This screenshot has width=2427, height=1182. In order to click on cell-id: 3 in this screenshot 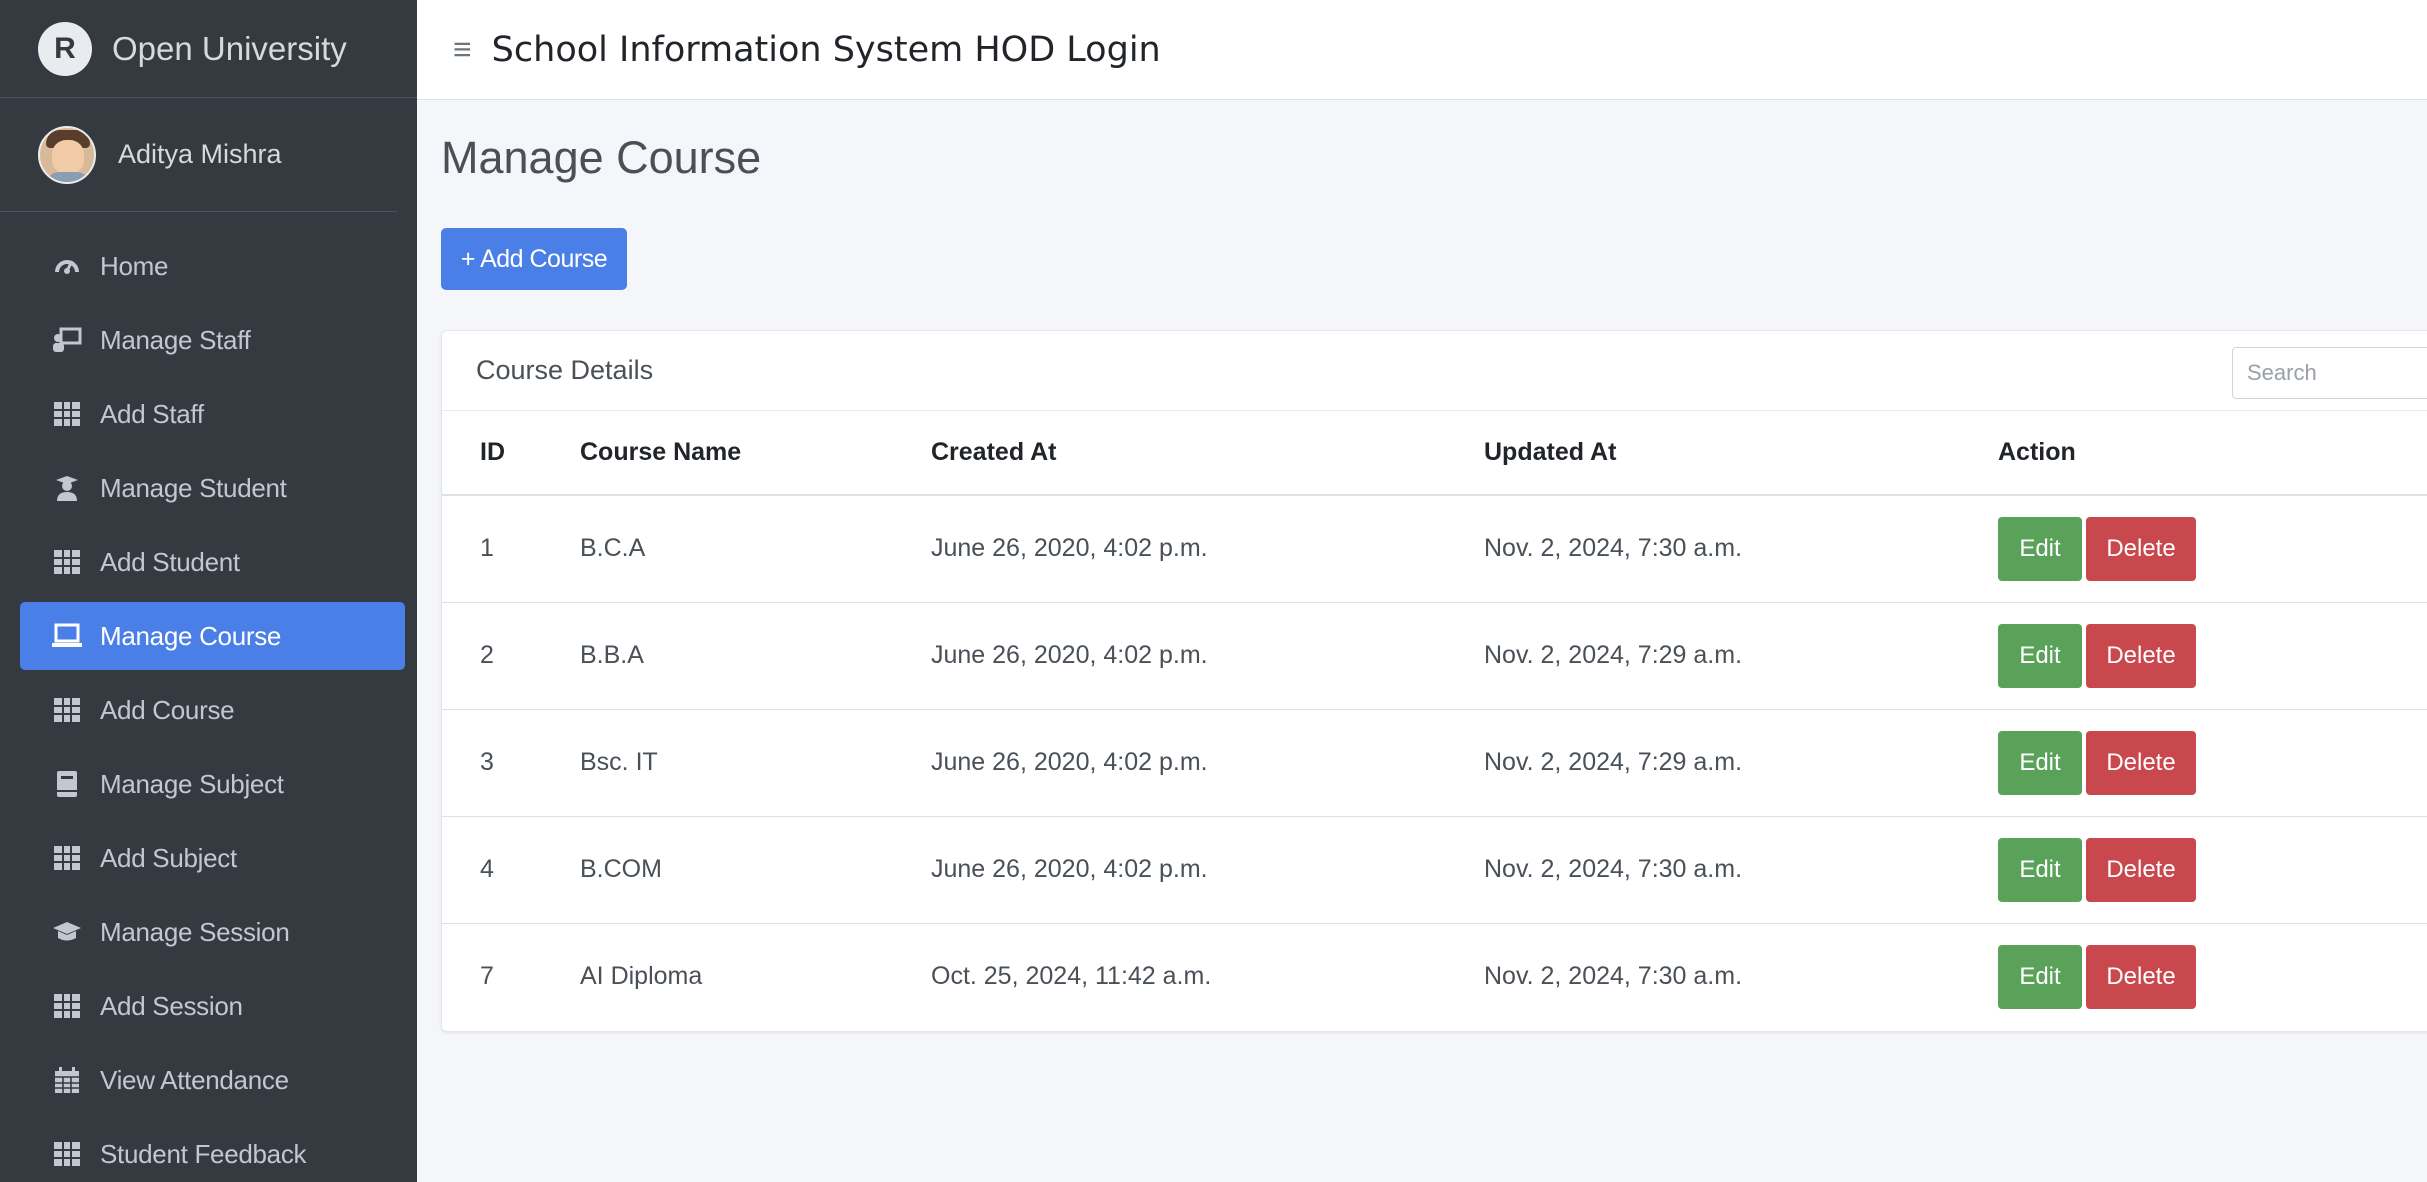, I will do `click(511, 763)`.